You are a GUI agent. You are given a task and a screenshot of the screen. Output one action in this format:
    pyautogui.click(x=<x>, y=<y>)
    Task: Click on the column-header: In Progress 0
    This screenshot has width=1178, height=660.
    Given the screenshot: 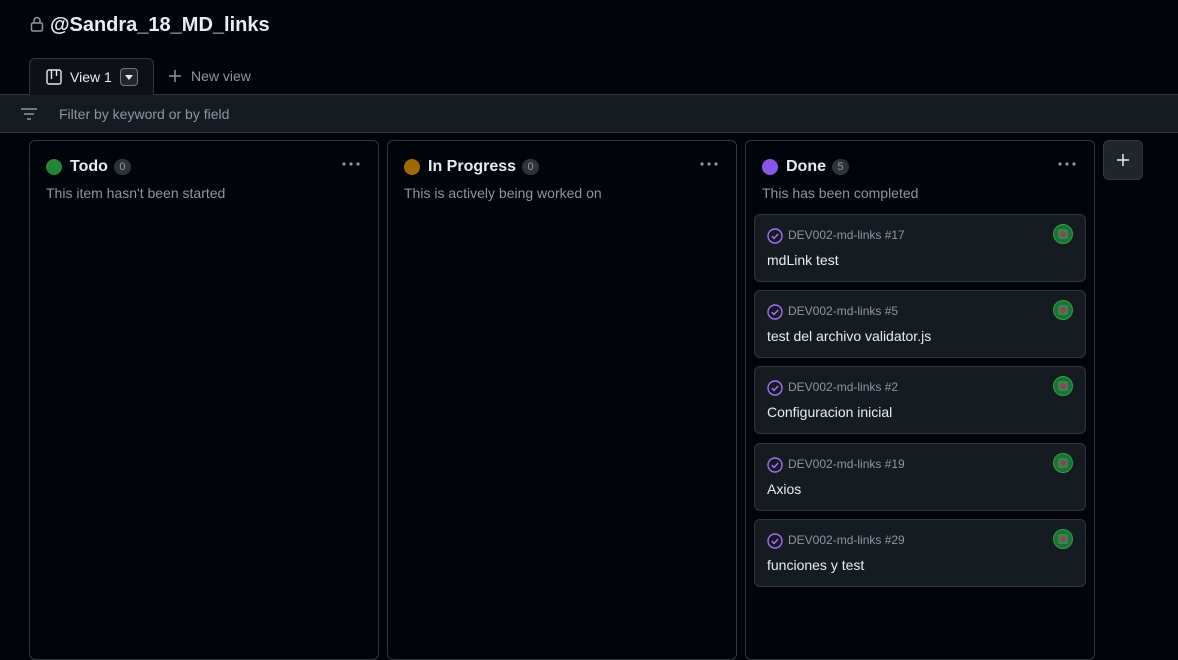 What is the action you would take?
    pyautogui.click(x=472, y=167)
    